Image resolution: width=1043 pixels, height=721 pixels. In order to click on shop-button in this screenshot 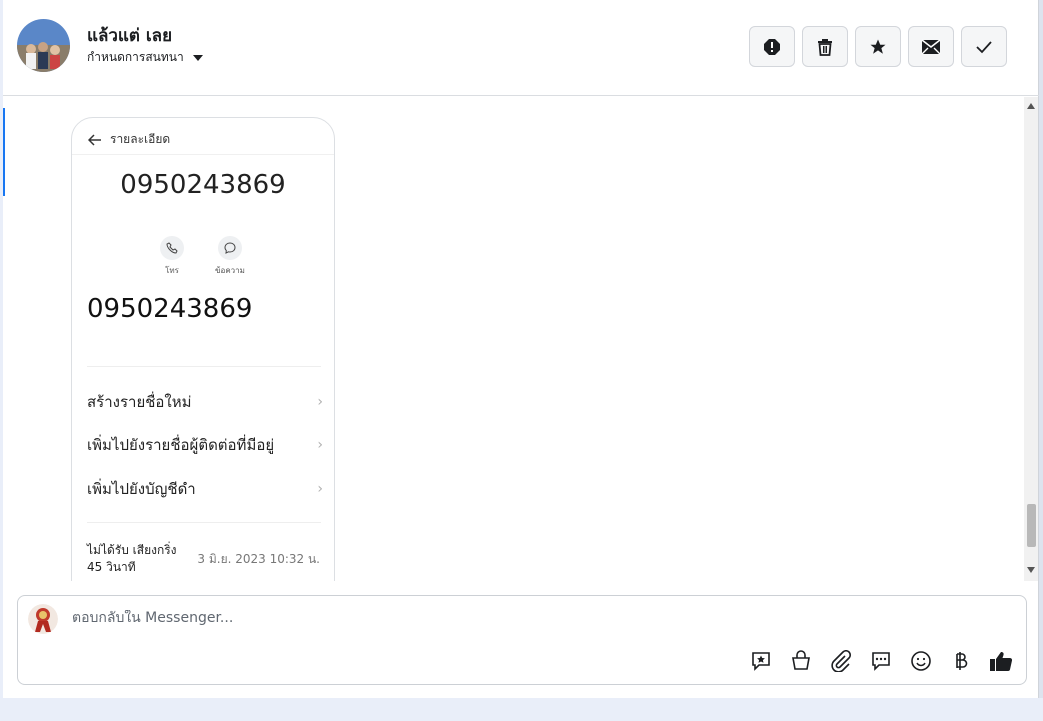, I will do `click(801, 661)`.